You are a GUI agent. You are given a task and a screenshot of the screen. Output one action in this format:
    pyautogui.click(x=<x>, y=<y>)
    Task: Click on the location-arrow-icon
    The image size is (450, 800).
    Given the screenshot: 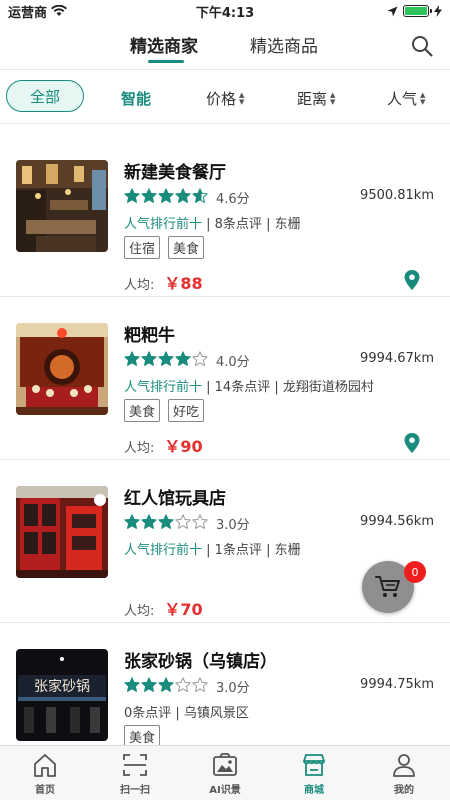 What is the action you would take?
    pyautogui.click(x=392, y=11)
    